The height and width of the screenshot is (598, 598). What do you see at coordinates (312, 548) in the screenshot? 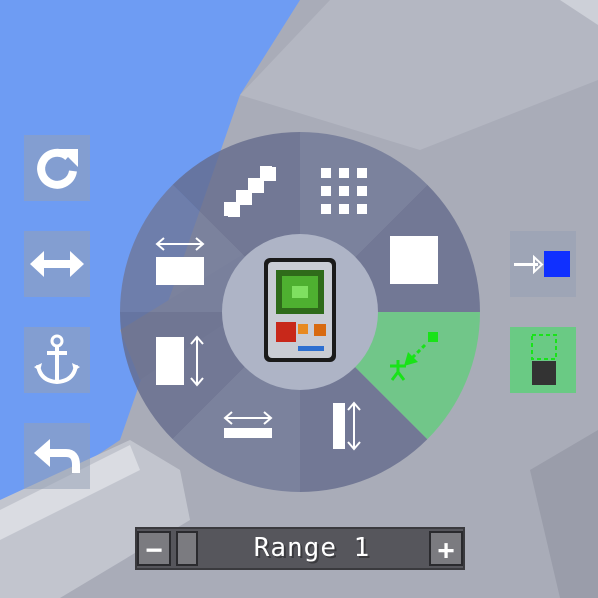
I see `range-label: Range 1` at bounding box center [312, 548].